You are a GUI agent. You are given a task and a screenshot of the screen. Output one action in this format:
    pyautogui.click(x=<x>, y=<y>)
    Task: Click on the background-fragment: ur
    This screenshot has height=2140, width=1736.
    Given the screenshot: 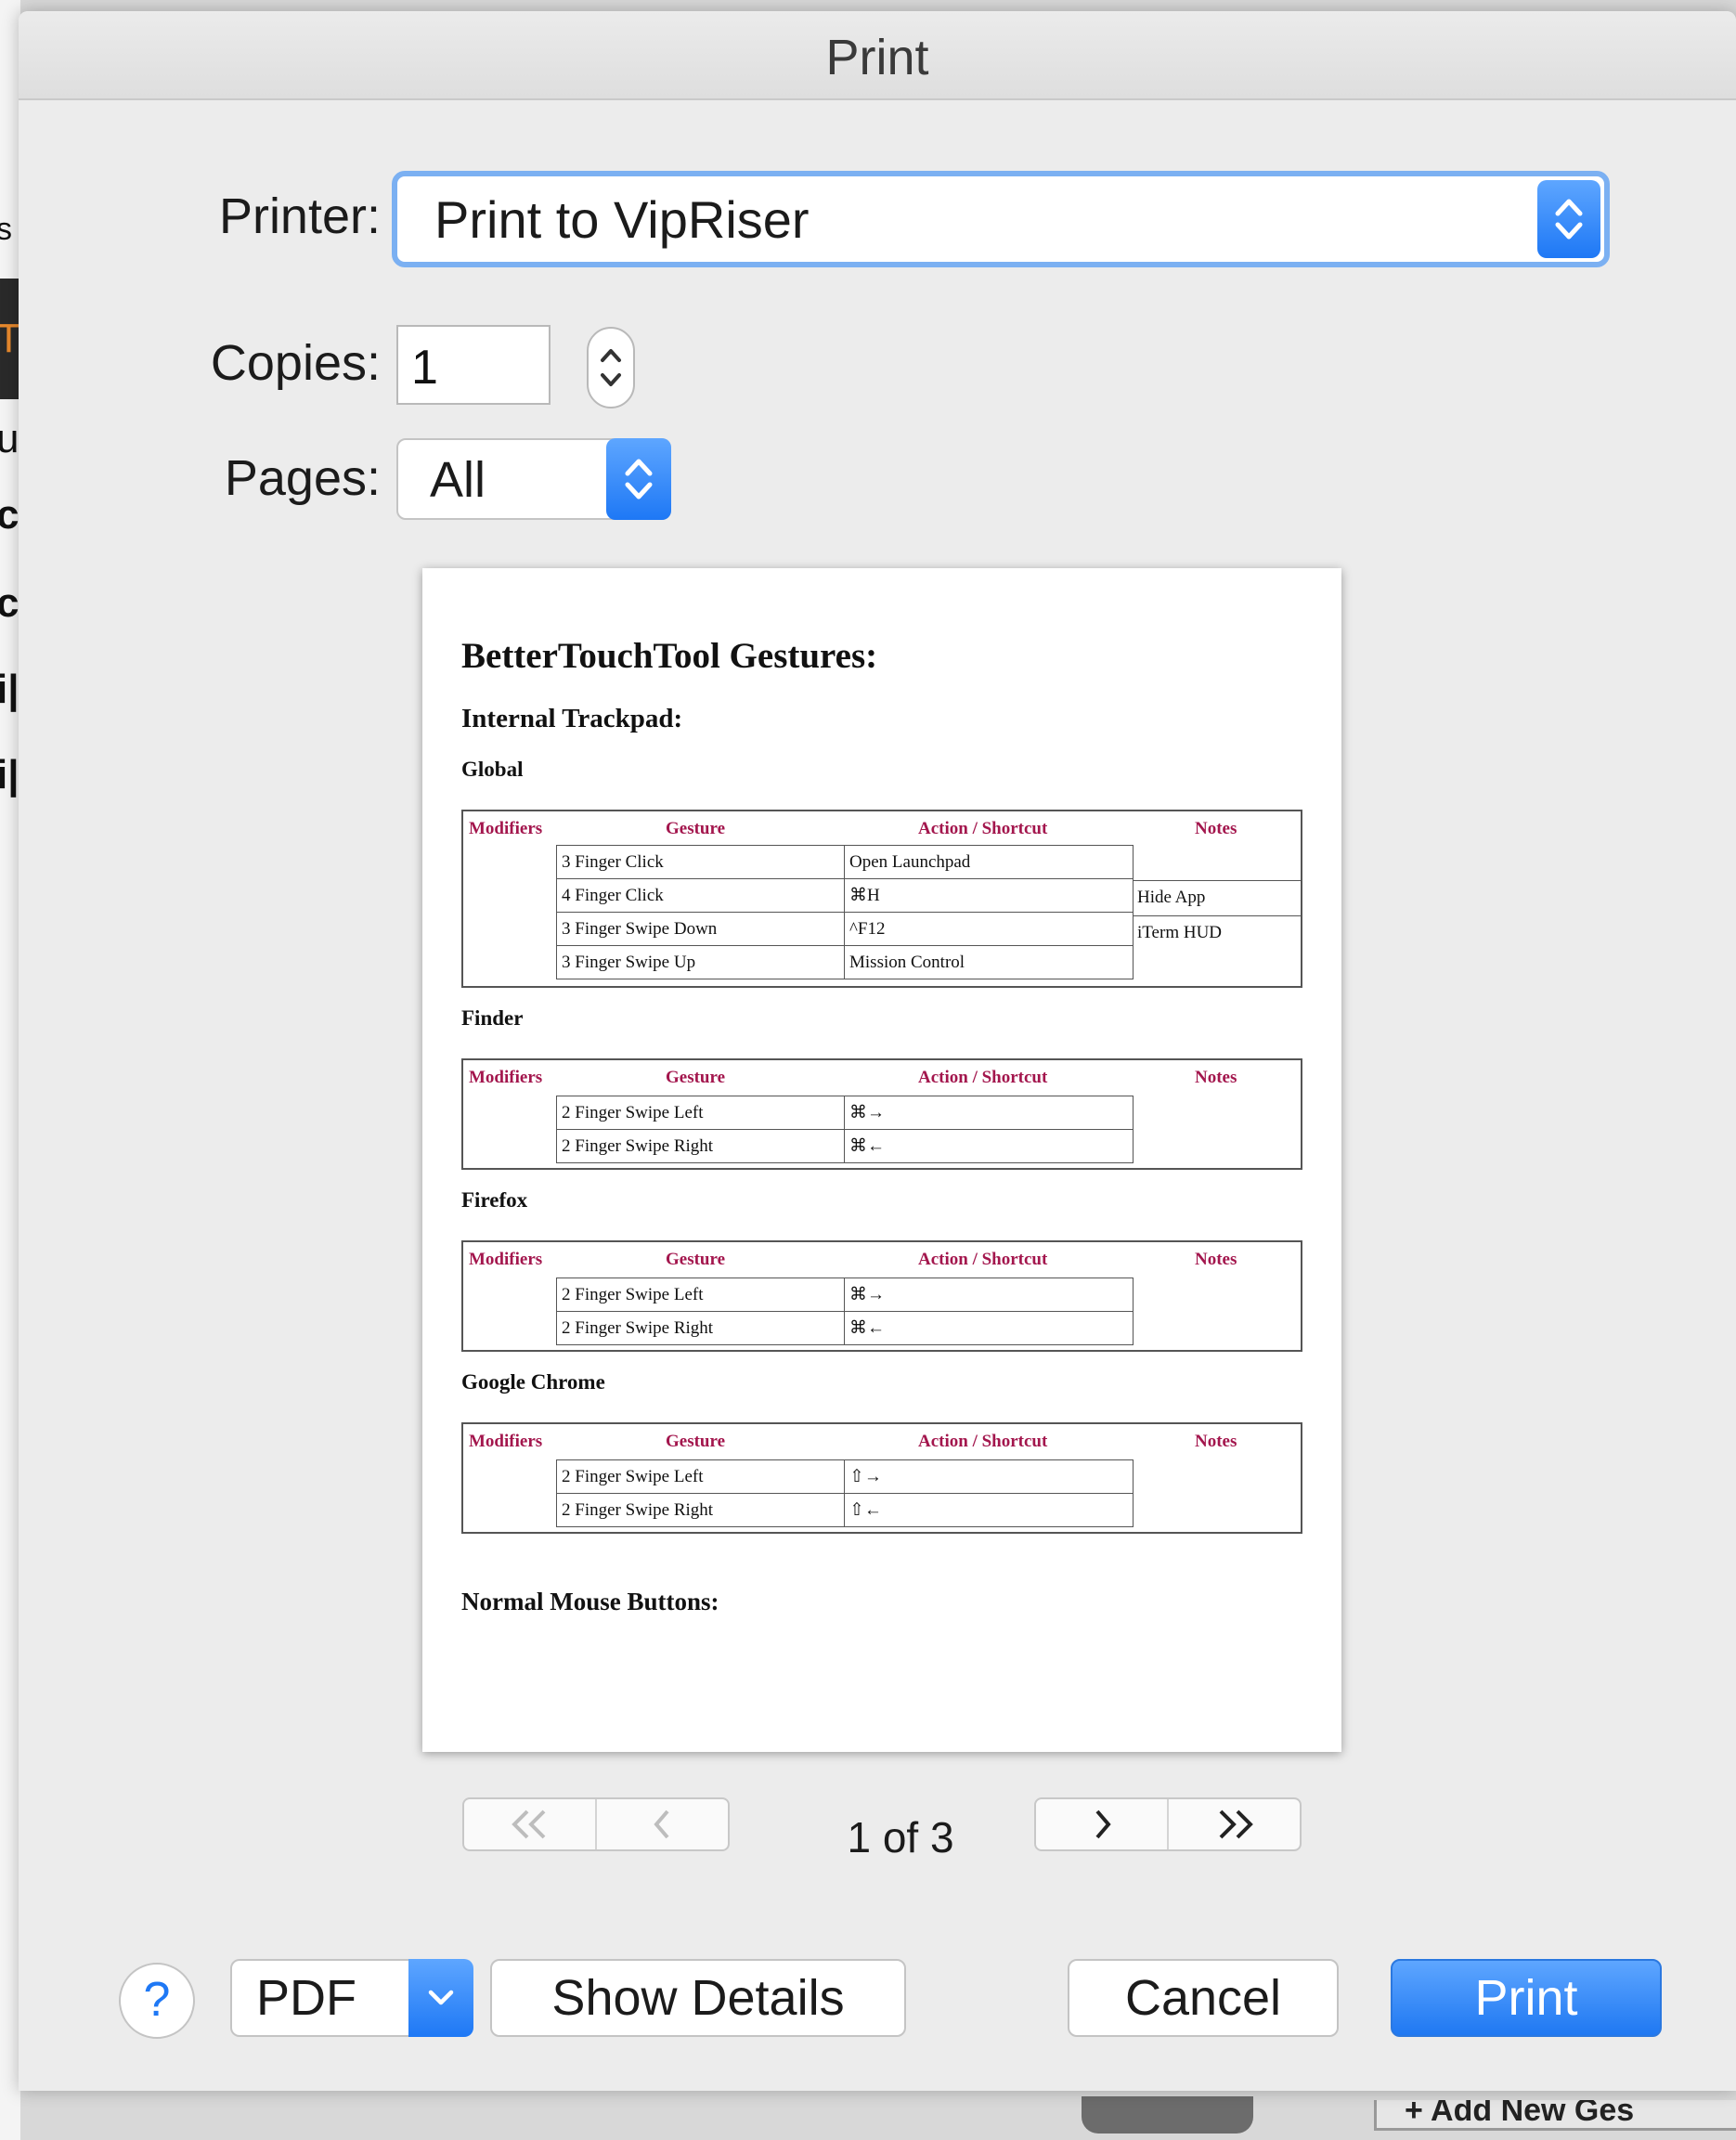 What is the action you would take?
    pyautogui.click(x=10, y=438)
    